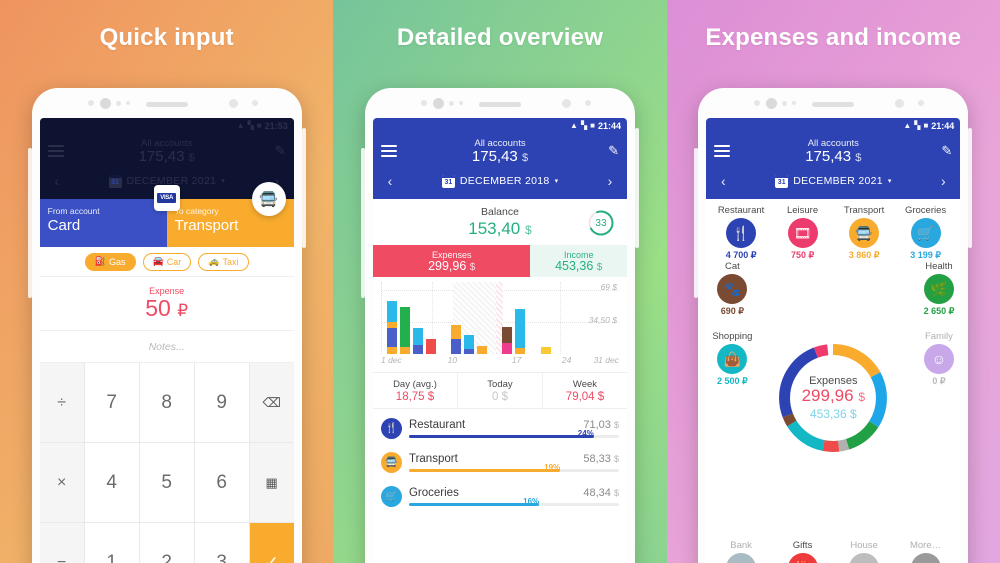 The width and height of the screenshot is (1000, 563). I want to click on key-5: 5, so click(166, 482).